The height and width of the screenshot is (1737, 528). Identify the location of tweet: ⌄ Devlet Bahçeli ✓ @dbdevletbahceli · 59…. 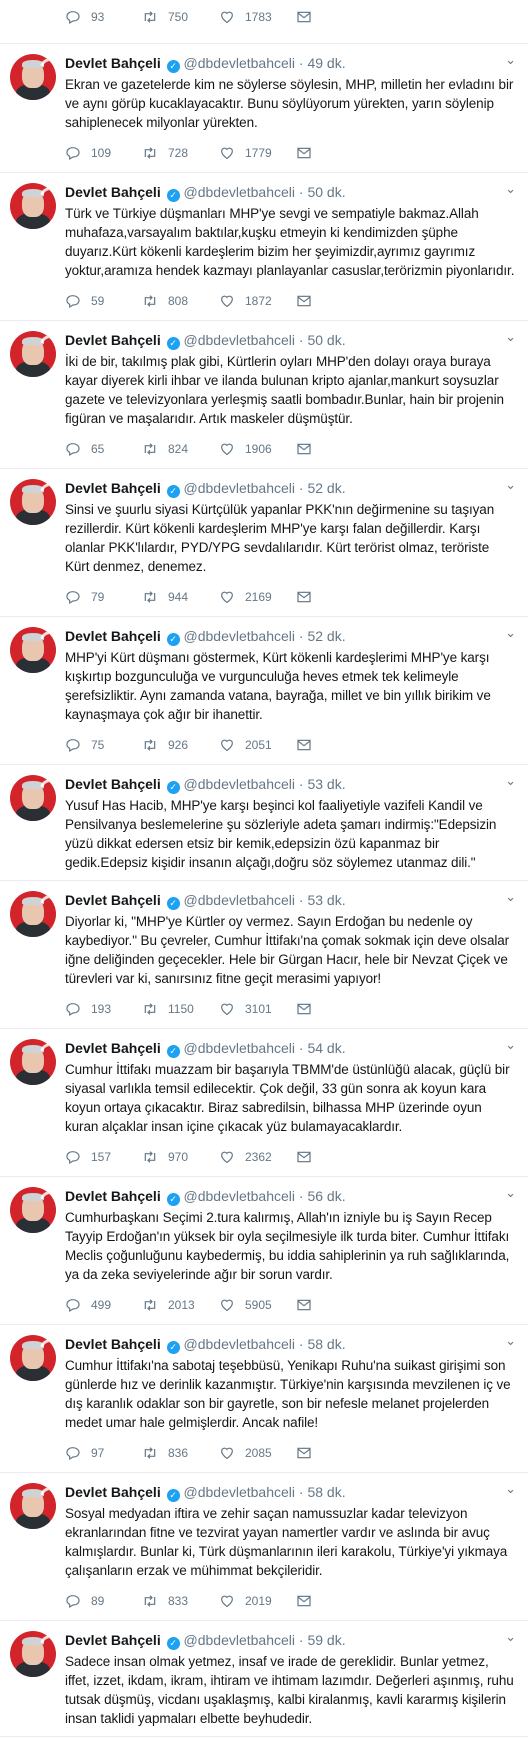
(264, 1679).